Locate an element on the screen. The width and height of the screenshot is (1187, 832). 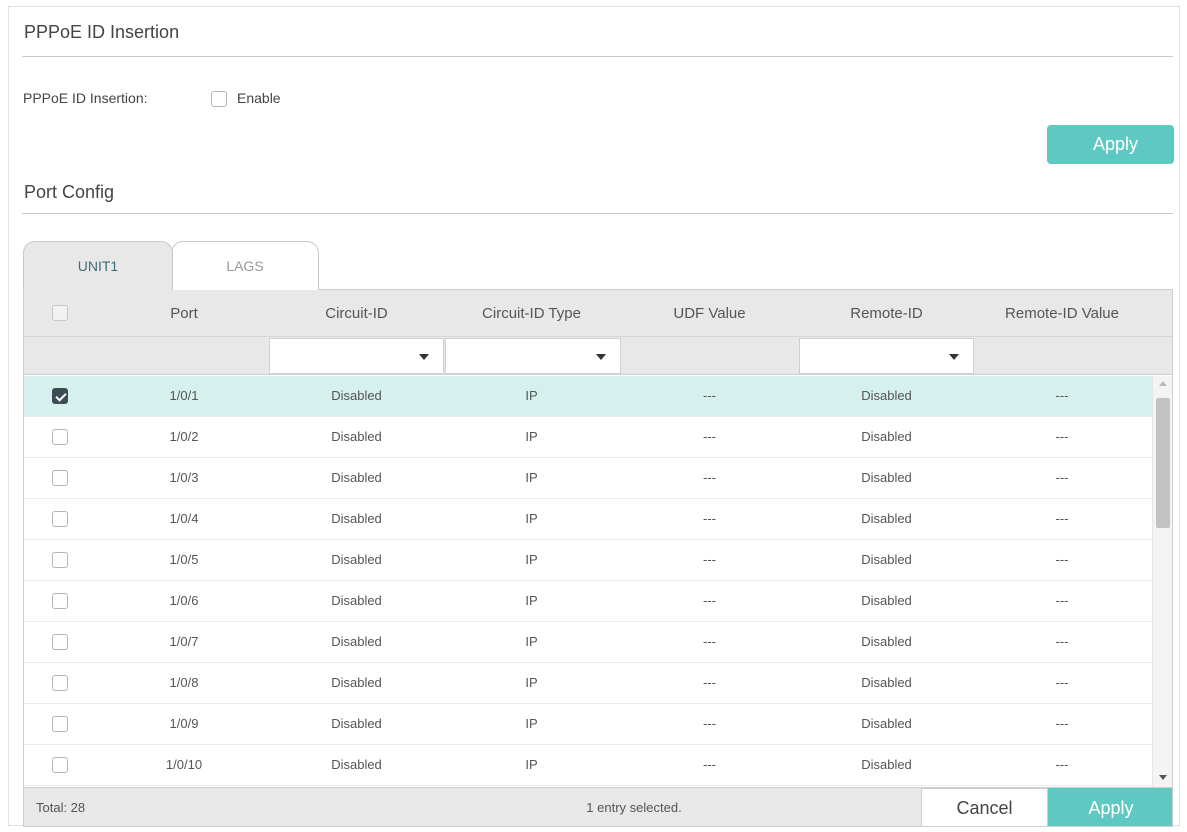
cell-port: 1/0/9 is located at coordinates (184, 723).